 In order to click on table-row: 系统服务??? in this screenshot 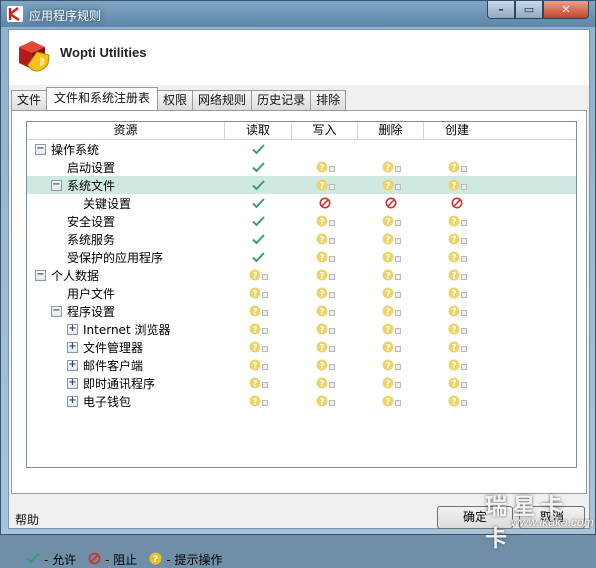, I will do `click(301, 239)`.